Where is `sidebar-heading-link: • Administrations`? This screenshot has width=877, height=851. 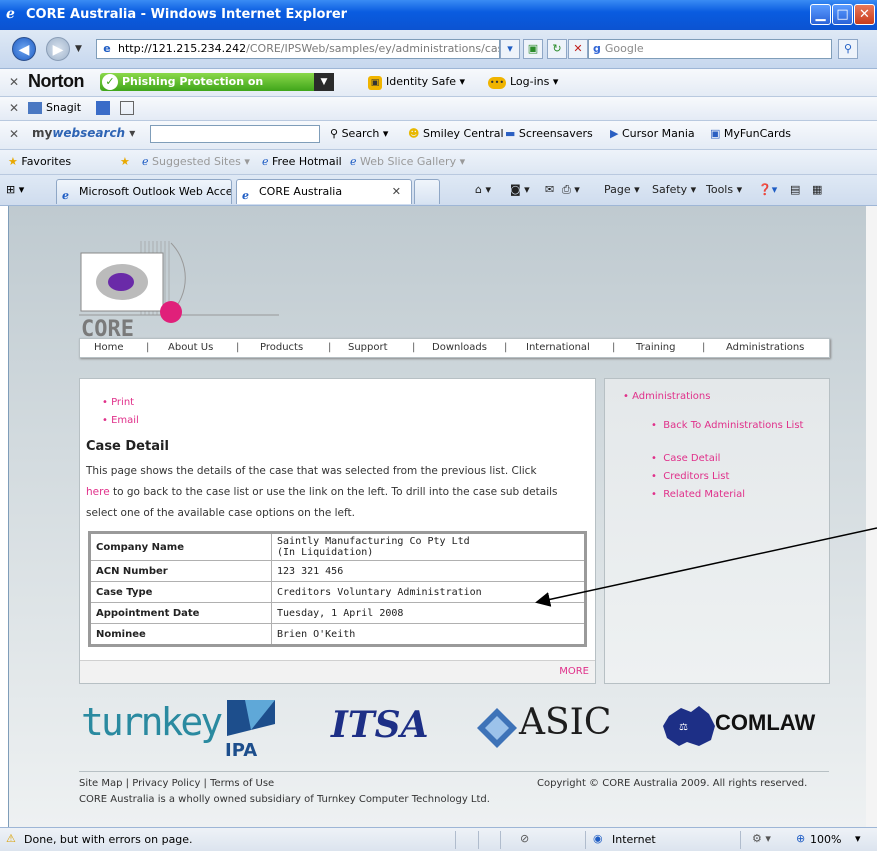 sidebar-heading-link: • Administrations is located at coordinates (666, 396).